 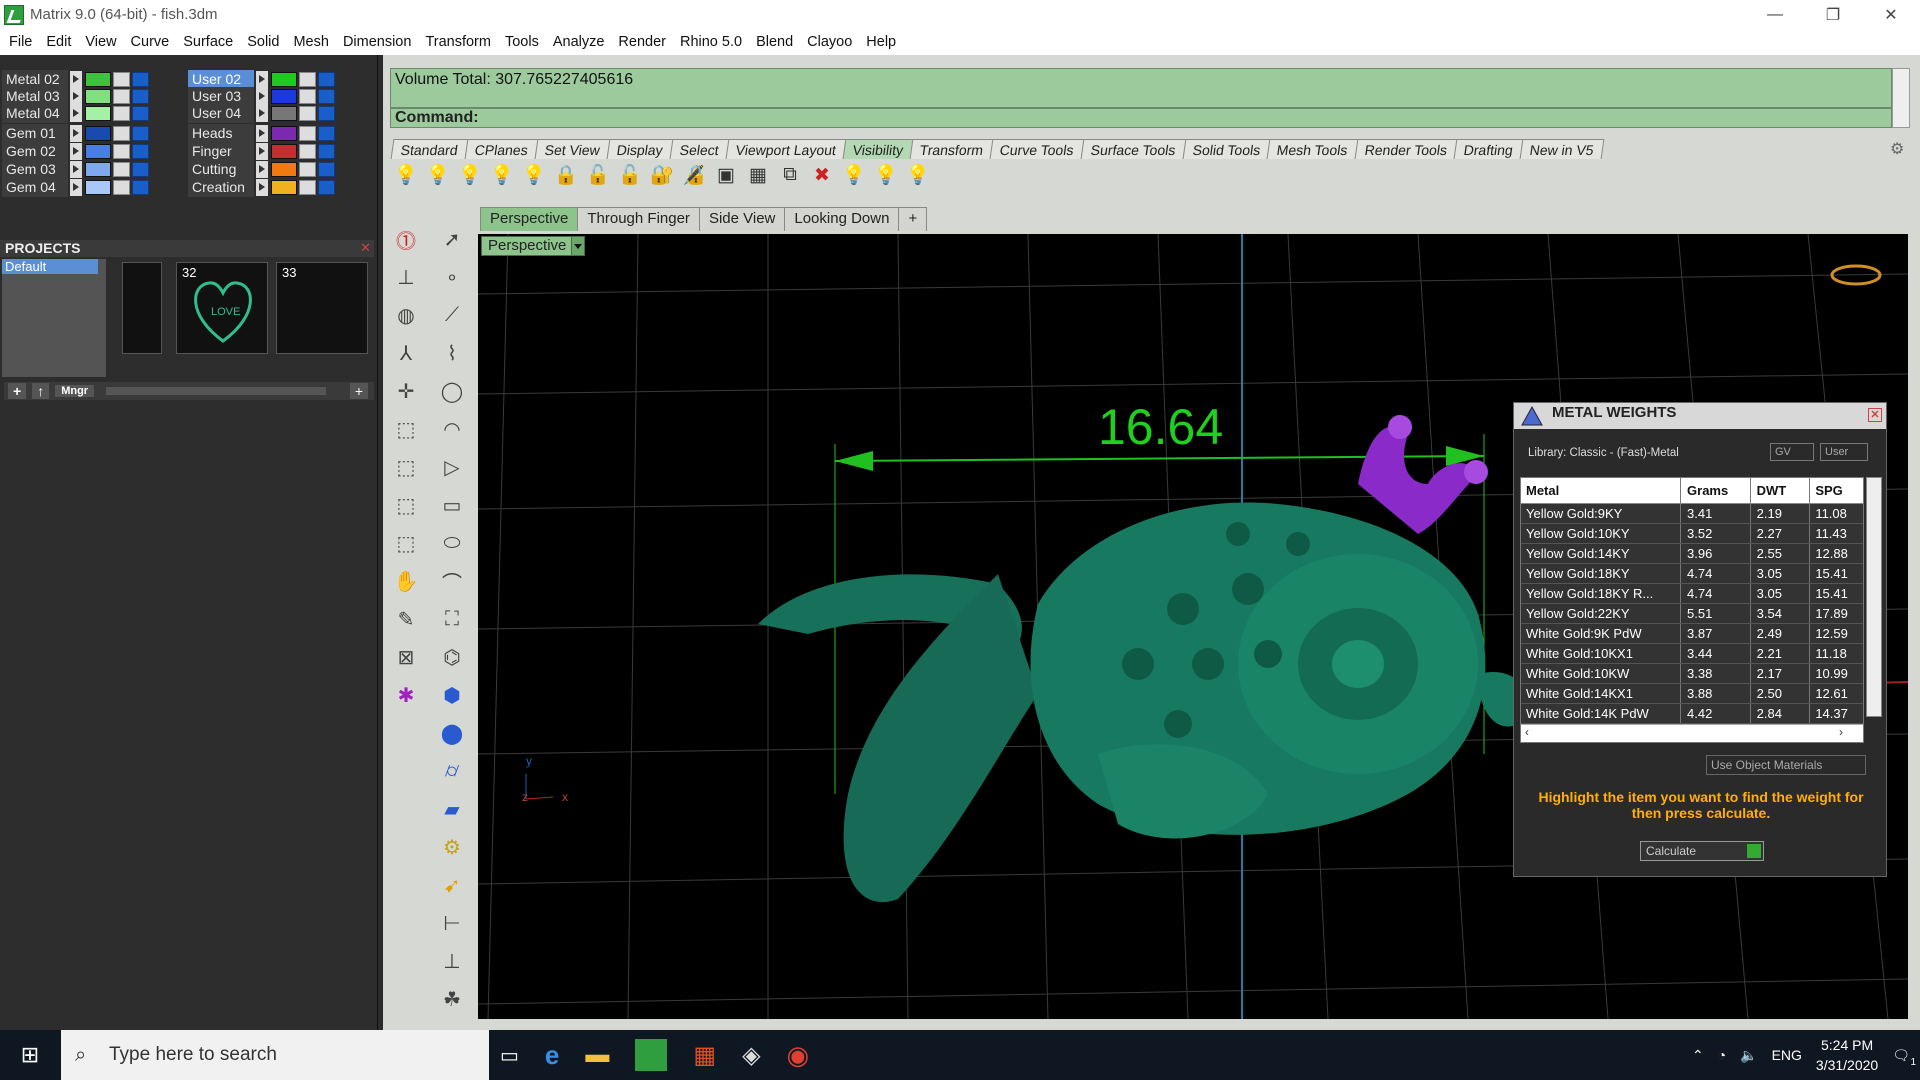 I want to click on arc-icon: ◠, so click(x=452, y=429).